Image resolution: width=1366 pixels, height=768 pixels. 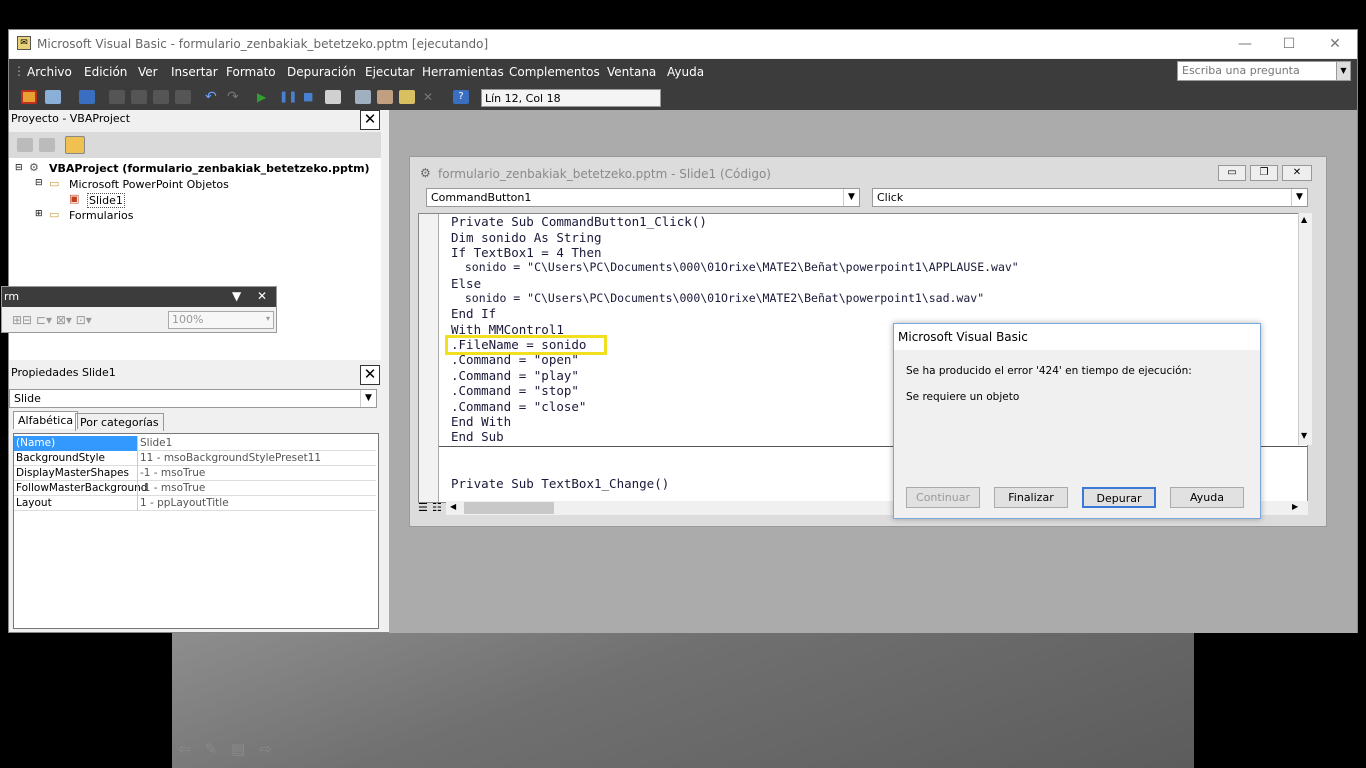 I want to click on tree-folder-objects: Microsoft PowerPoint Objetos, so click(x=149, y=184).